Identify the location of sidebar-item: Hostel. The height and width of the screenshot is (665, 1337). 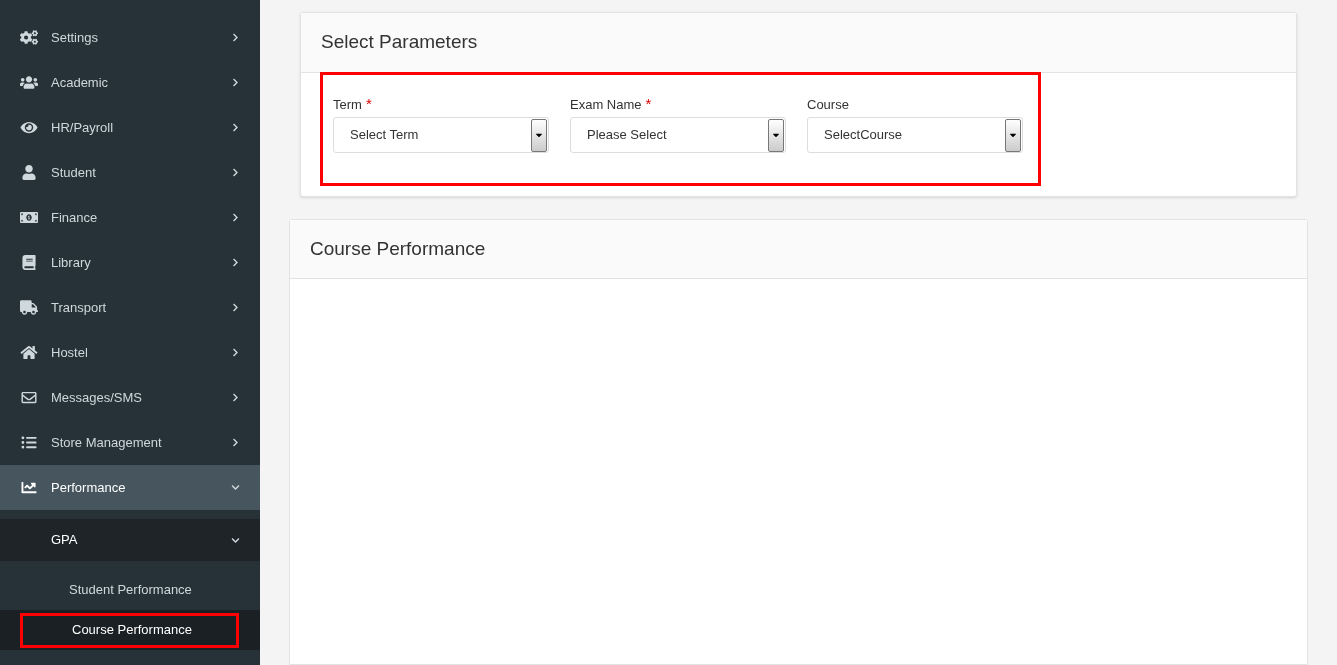
(130, 352).